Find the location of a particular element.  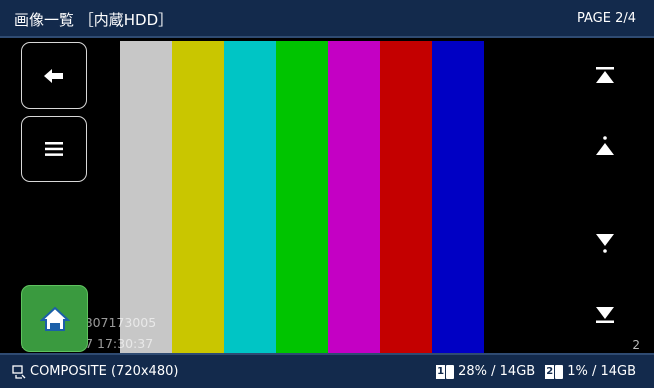

next-button is located at coordinates (605, 245).